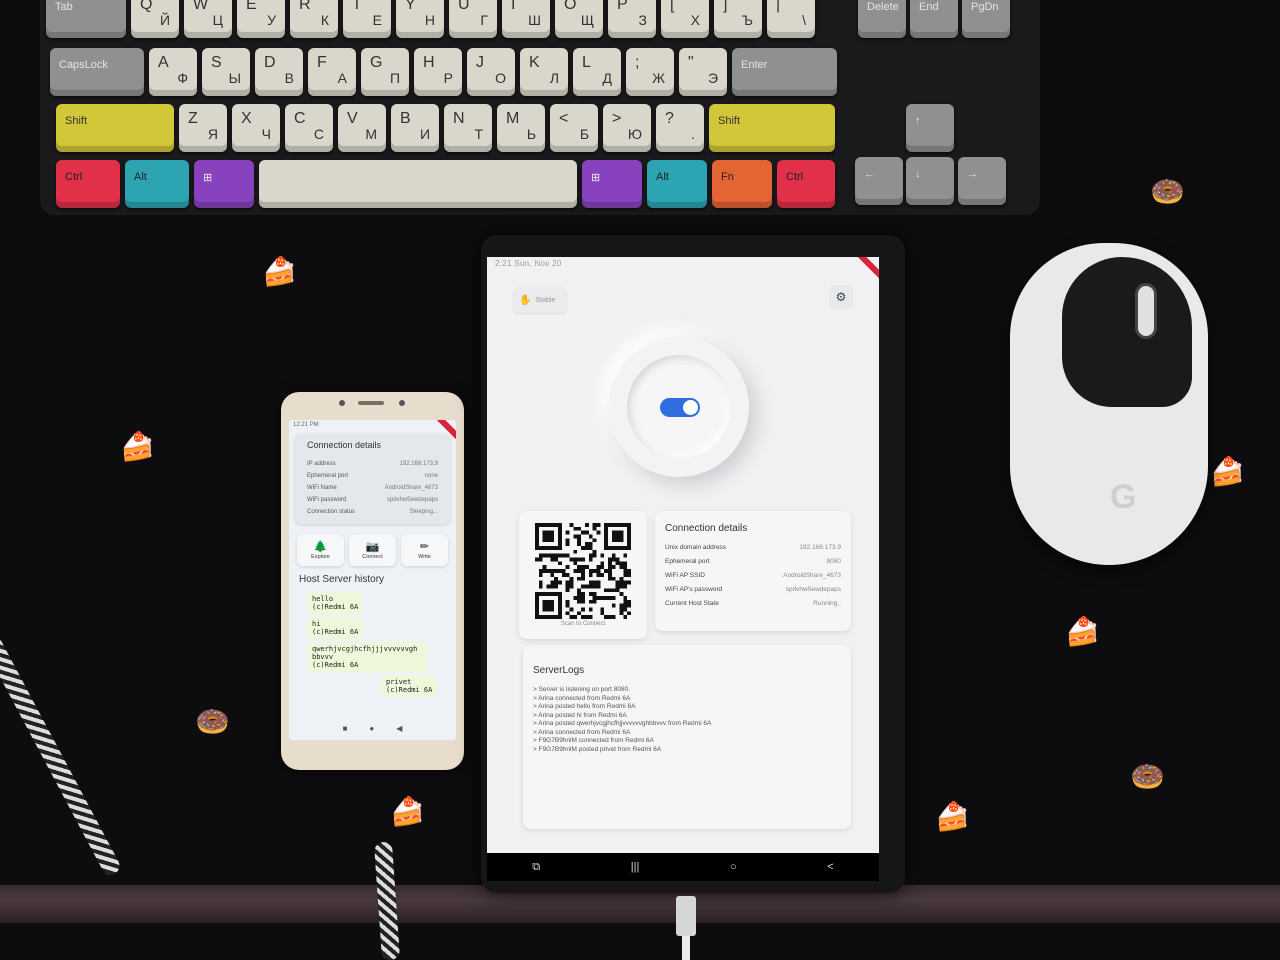  I want to click on key-d: DВ, so click(279, 72).